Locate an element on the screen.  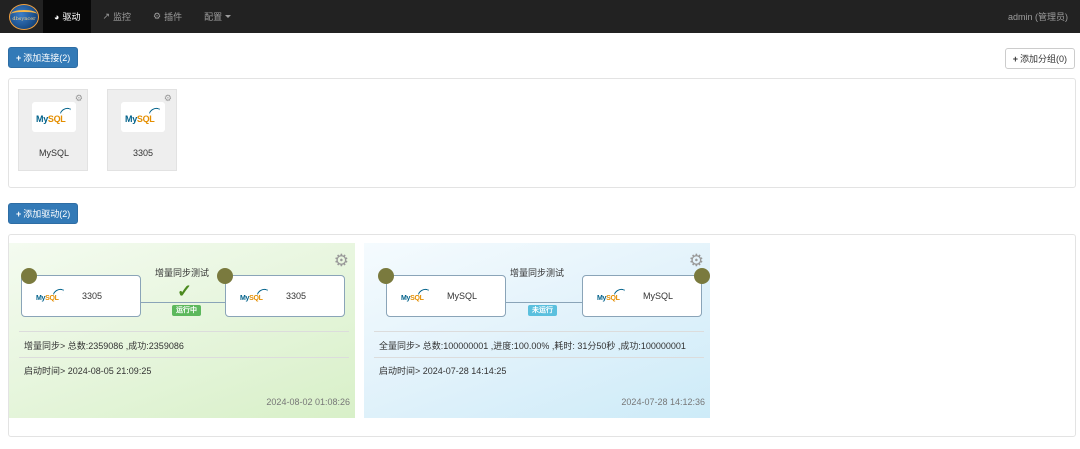
start-time-text: 启动时间> 2024-08-05 21:09:25 is located at coordinates (88, 371).